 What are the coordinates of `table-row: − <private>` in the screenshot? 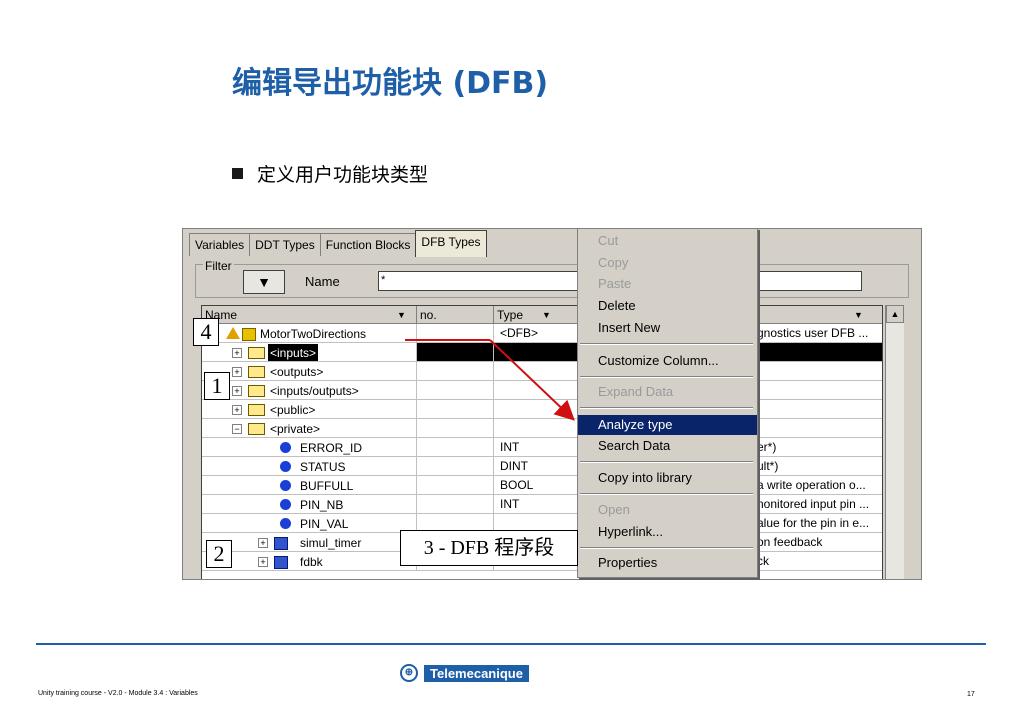 It's located at (542, 428).